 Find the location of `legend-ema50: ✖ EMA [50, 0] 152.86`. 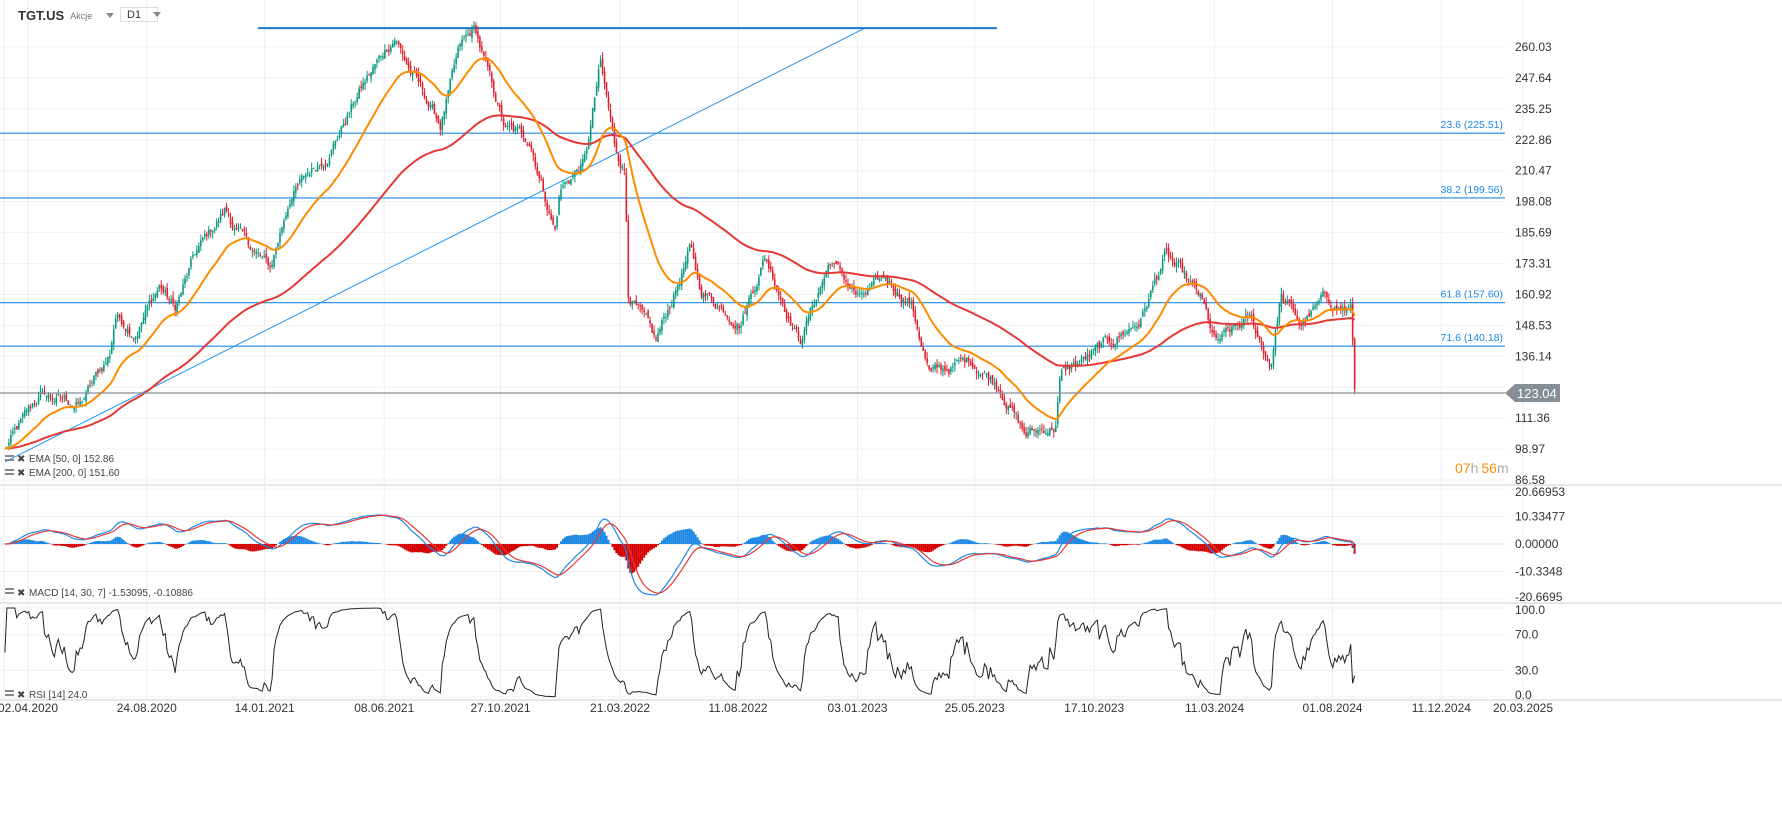

legend-ema50: ✖ EMA [50, 0] 152.86 is located at coordinates (59, 459).